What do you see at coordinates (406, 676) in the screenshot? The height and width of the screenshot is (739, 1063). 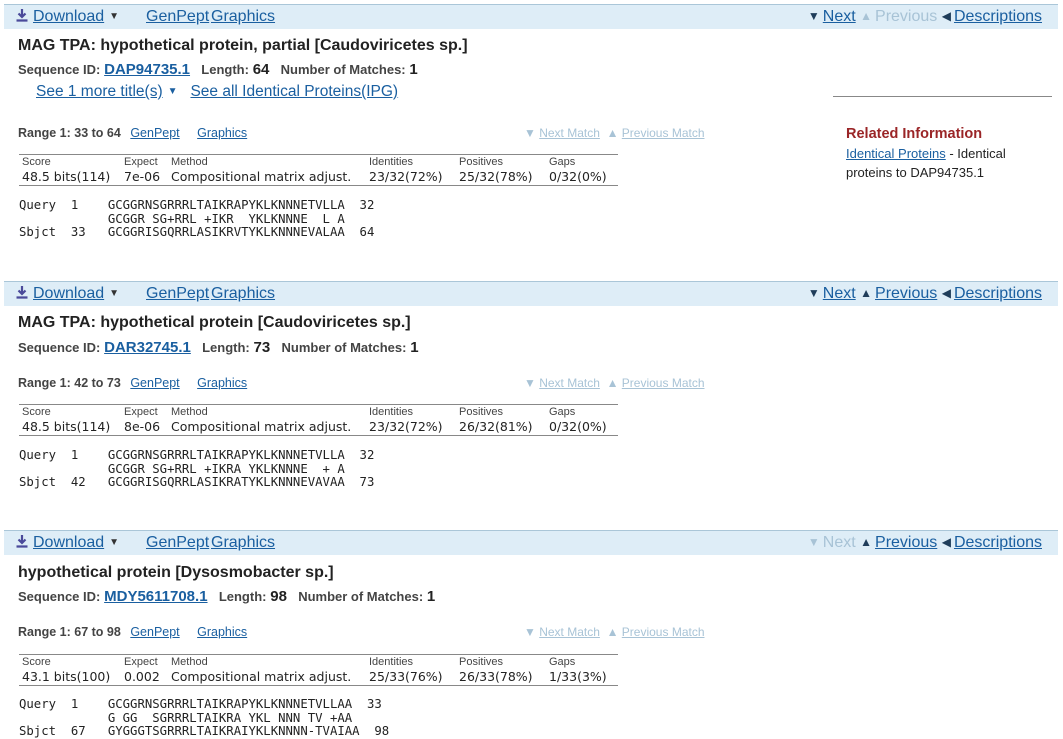 I see `identities-value: 25/33(76%)` at bounding box center [406, 676].